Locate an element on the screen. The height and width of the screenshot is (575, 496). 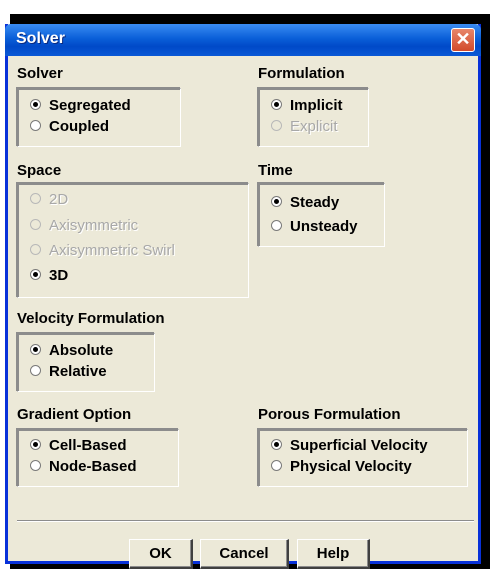
radio-label: 2D is located at coordinates (59, 199).